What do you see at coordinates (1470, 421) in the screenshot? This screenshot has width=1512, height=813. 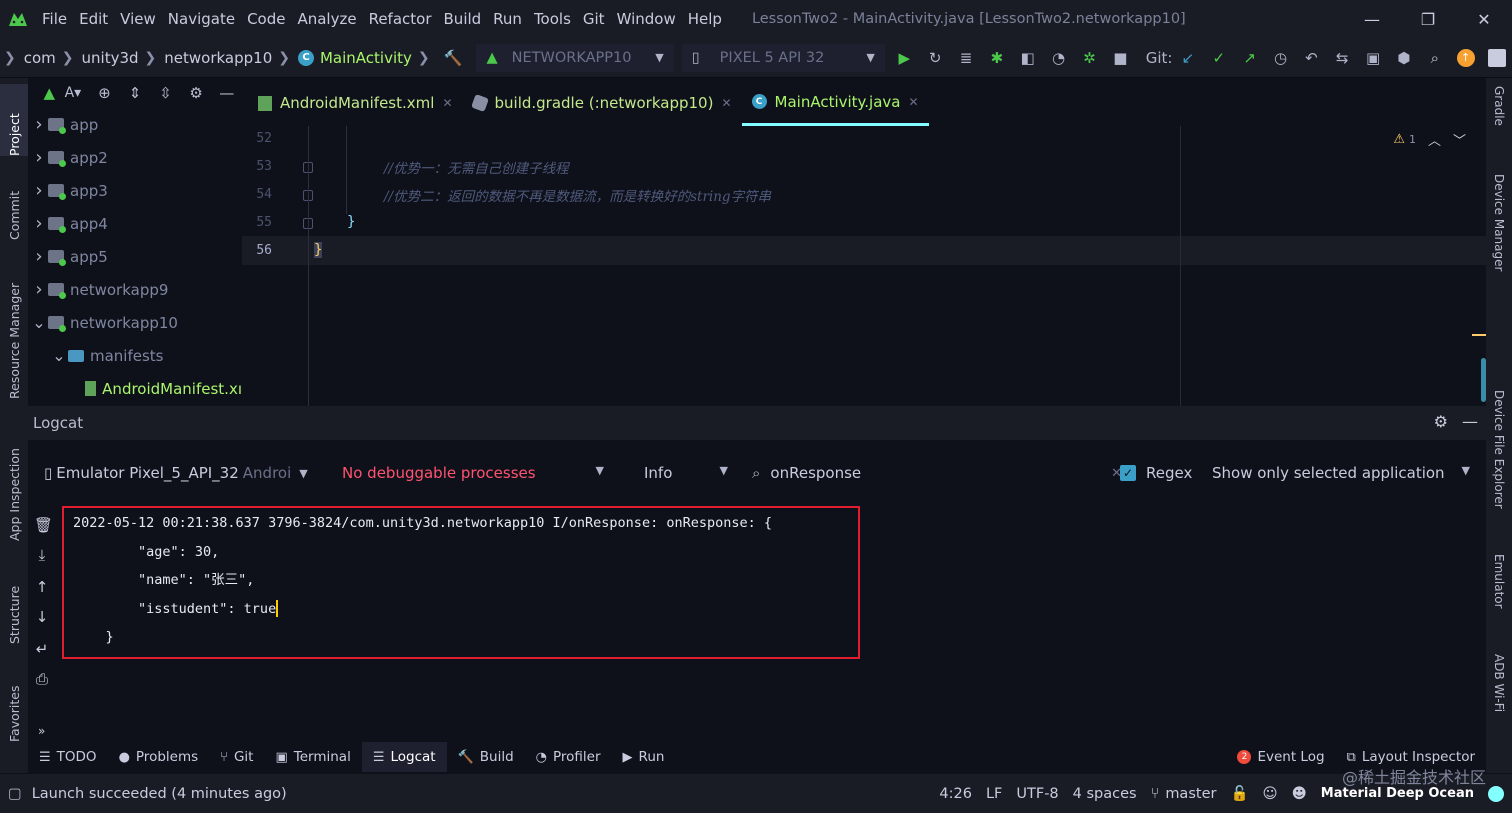 I see `hide-panel-icon: —` at bounding box center [1470, 421].